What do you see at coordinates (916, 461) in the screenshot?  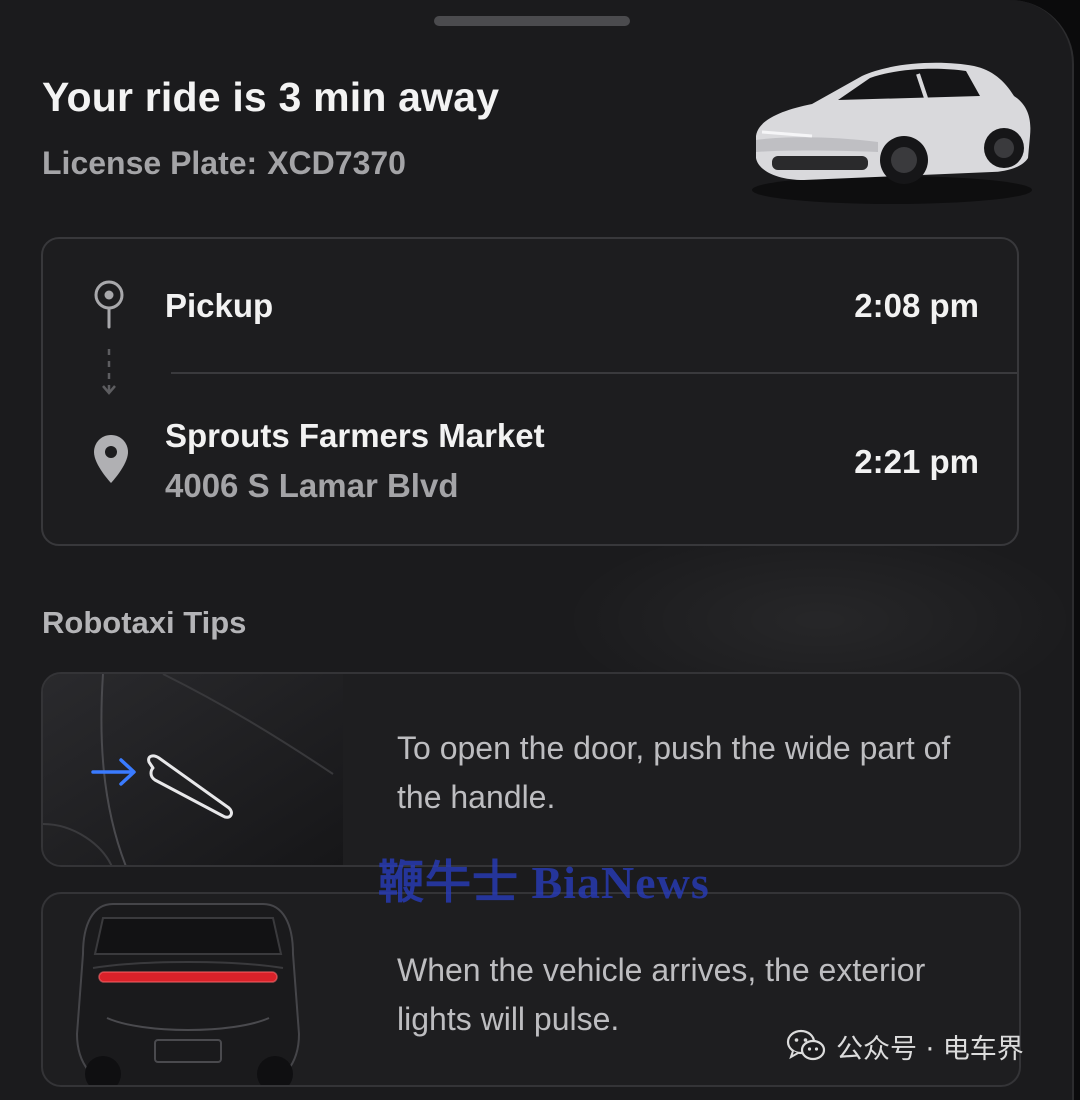 I see `arrival-time: 2:21 pm` at bounding box center [916, 461].